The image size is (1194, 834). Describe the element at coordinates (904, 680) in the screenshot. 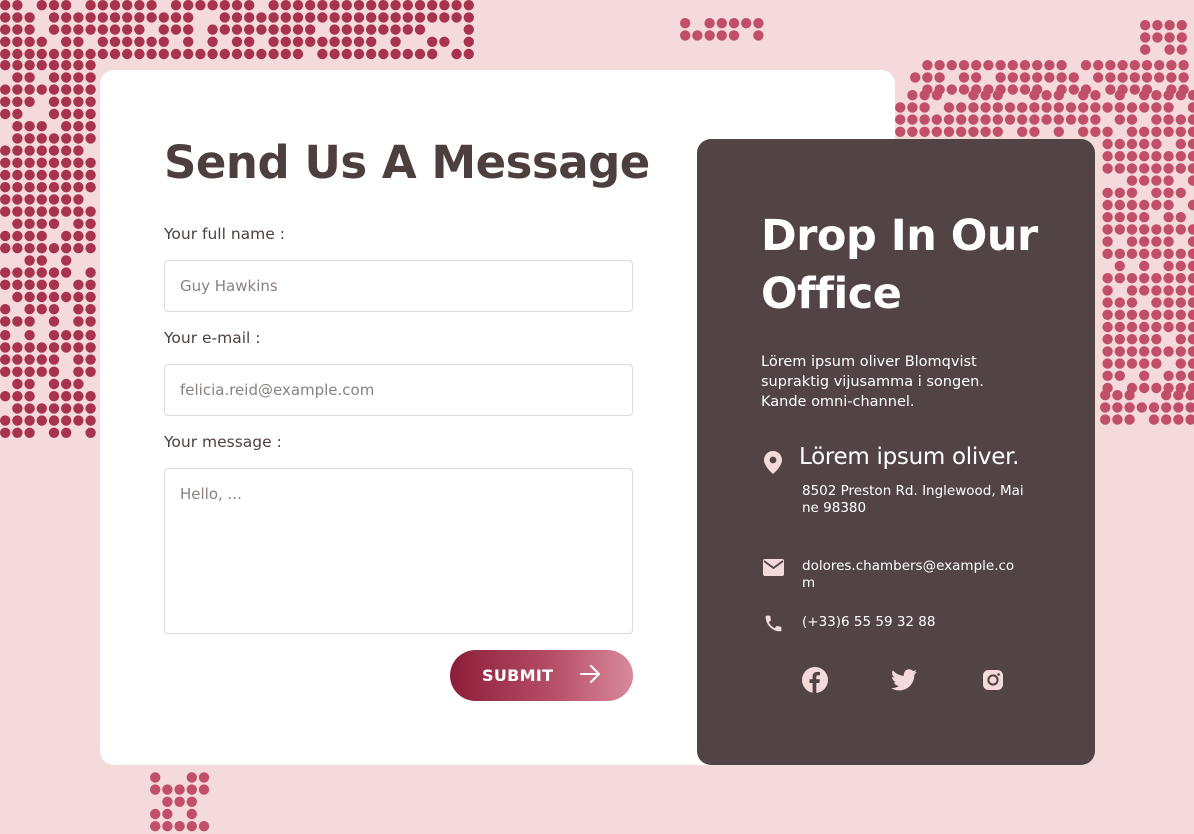

I see `twitter-icon` at that location.